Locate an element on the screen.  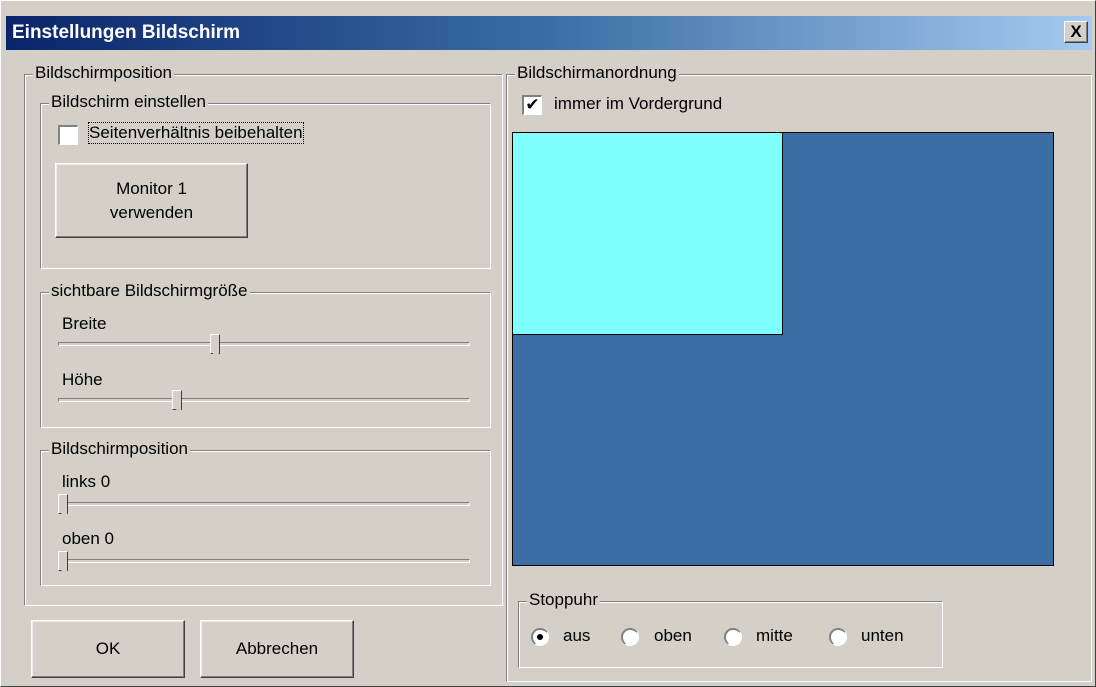
stopwatch-option-label: unten is located at coordinates (882, 635).